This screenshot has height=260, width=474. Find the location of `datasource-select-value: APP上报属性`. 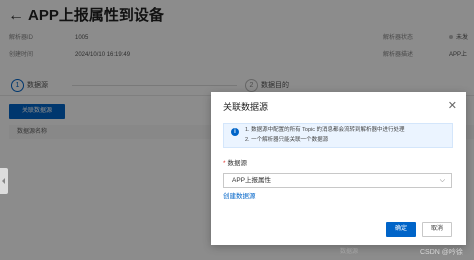

datasource-select-value: APP上报属性 is located at coordinates (252, 180).